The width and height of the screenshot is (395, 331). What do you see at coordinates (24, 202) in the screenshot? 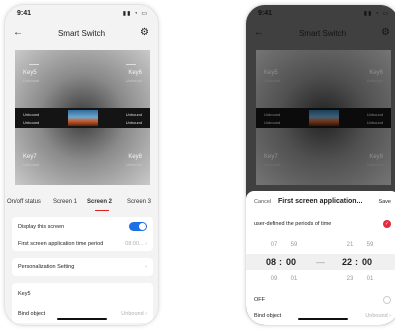
I see `tab-on-off-status: On/off status` at bounding box center [24, 202].